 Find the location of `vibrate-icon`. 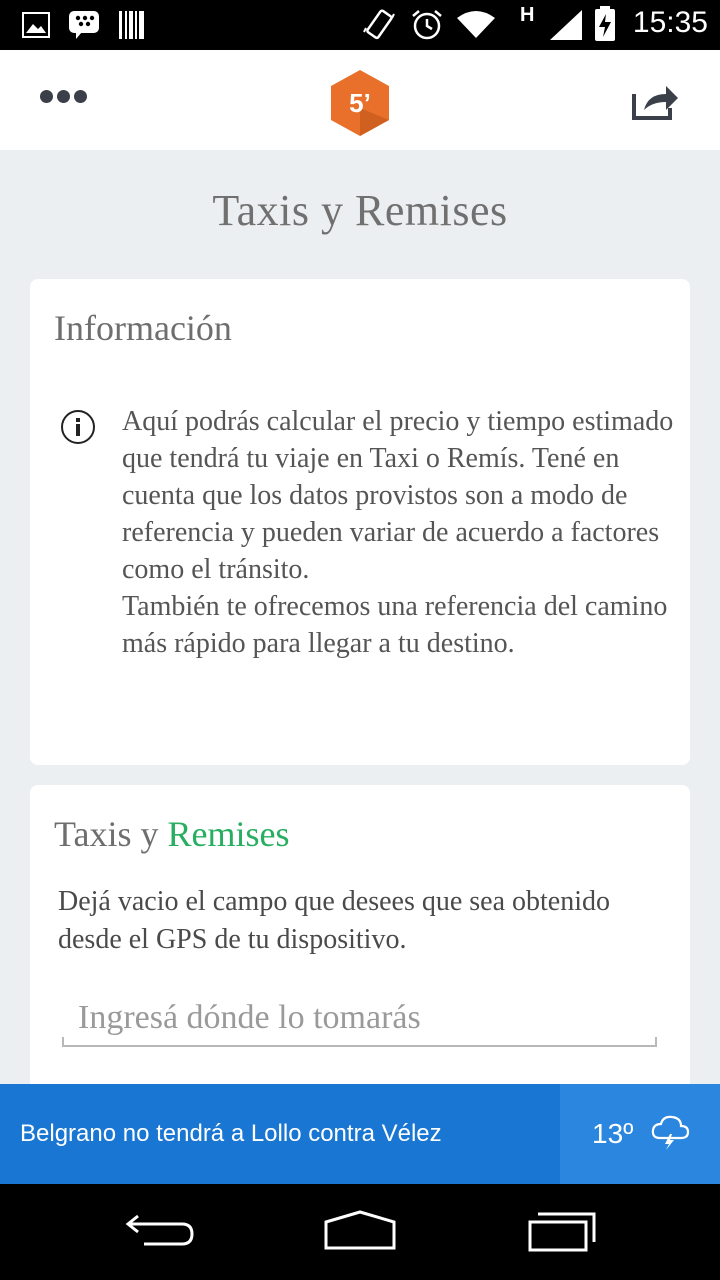

vibrate-icon is located at coordinates (379, 24).